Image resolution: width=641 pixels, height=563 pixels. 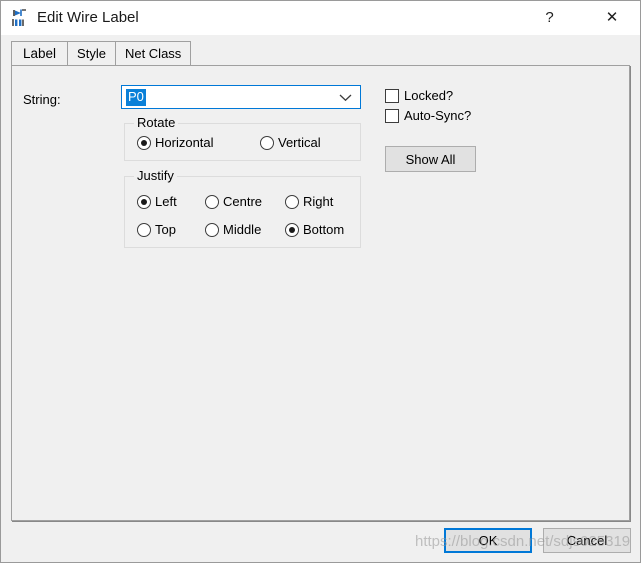 I want to click on string-combobox: P0, so click(x=241, y=97).